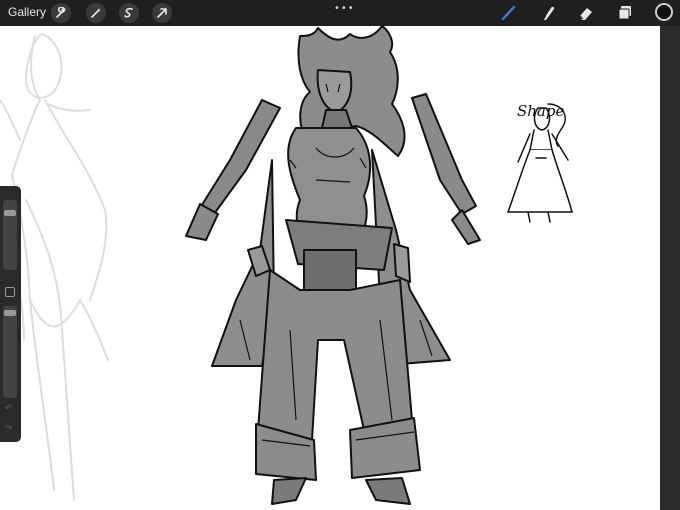  I want to click on canvas-edge-strip, so click(670, 268).